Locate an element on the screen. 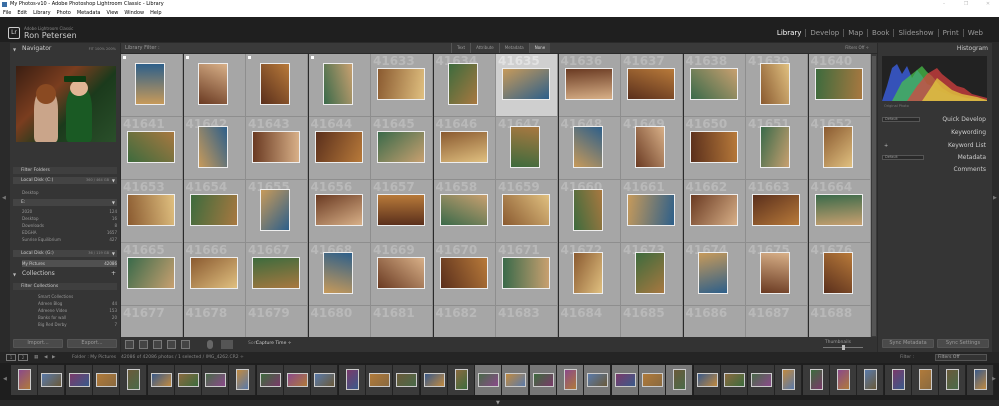 The image size is (999, 406). collection-row: Adreene Video 153 is located at coordinates (77, 310).